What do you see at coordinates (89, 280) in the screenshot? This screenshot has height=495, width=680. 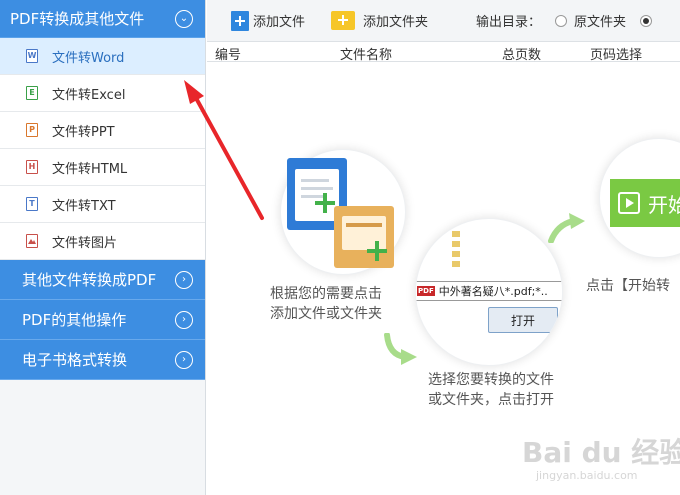 I see `category-label: 其他文件转换成PDF` at bounding box center [89, 280].